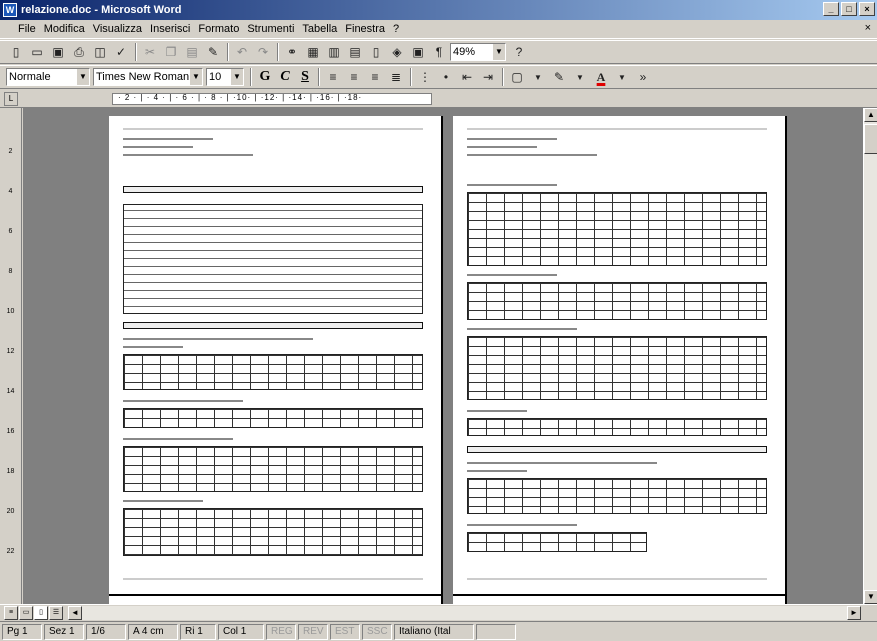  Describe the element at coordinates (375, 77) in the screenshot. I see `align-right-icon: ≡` at that location.